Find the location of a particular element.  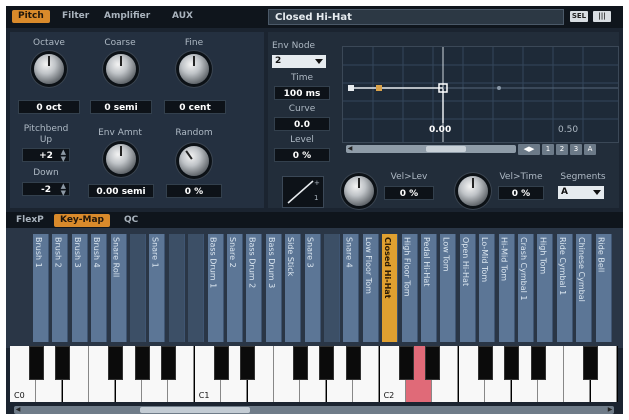

envelope-graph: 0.00 0.50 is located at coordinates (480, 94).